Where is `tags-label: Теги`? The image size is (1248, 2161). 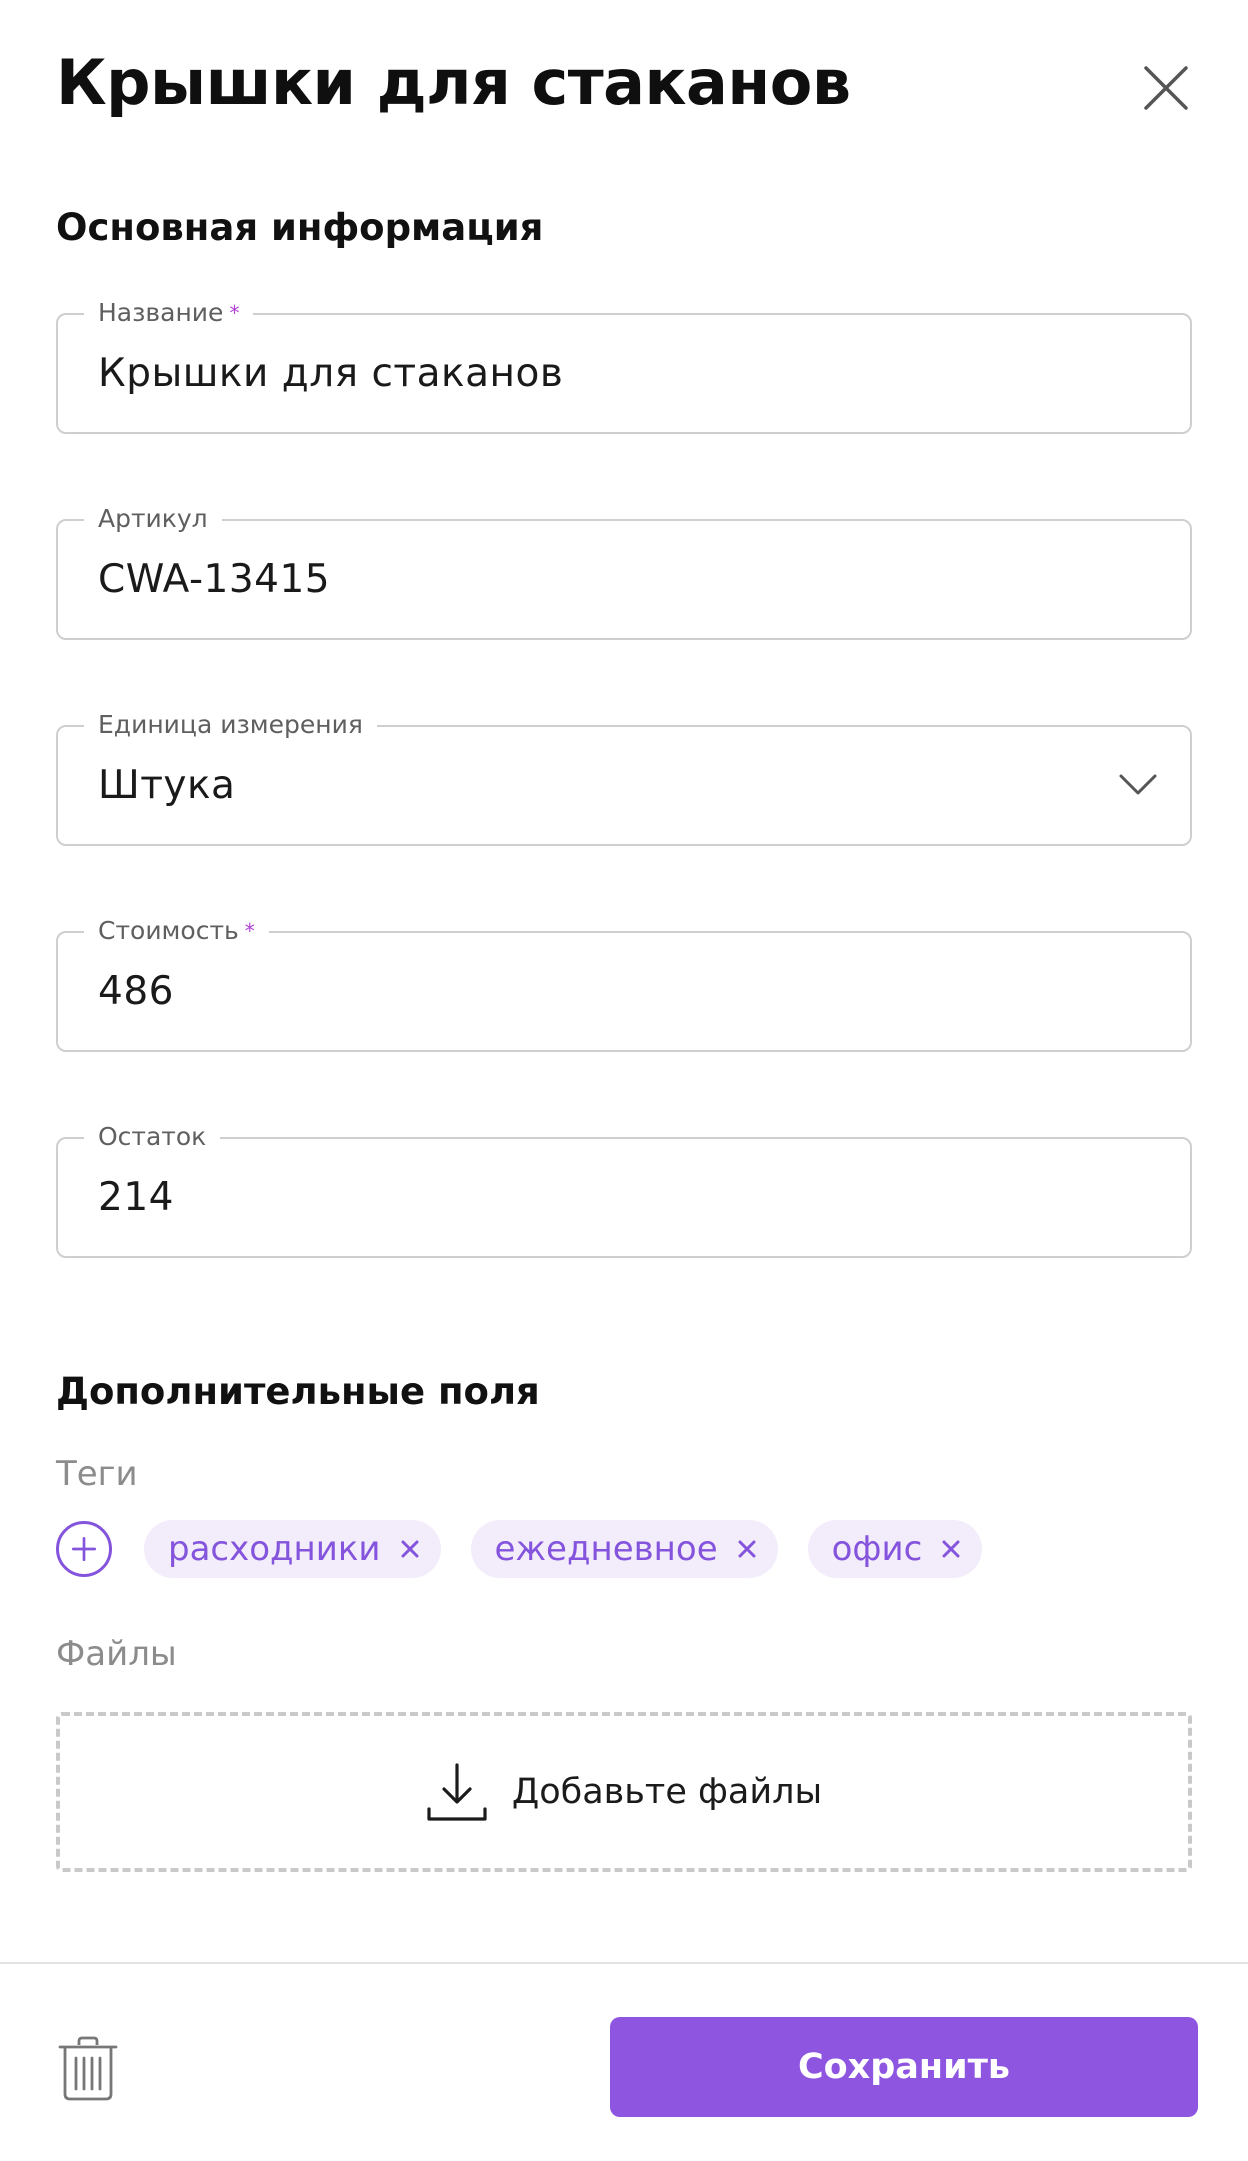
tags-label: Теги is located at coordinates (97, 1474).